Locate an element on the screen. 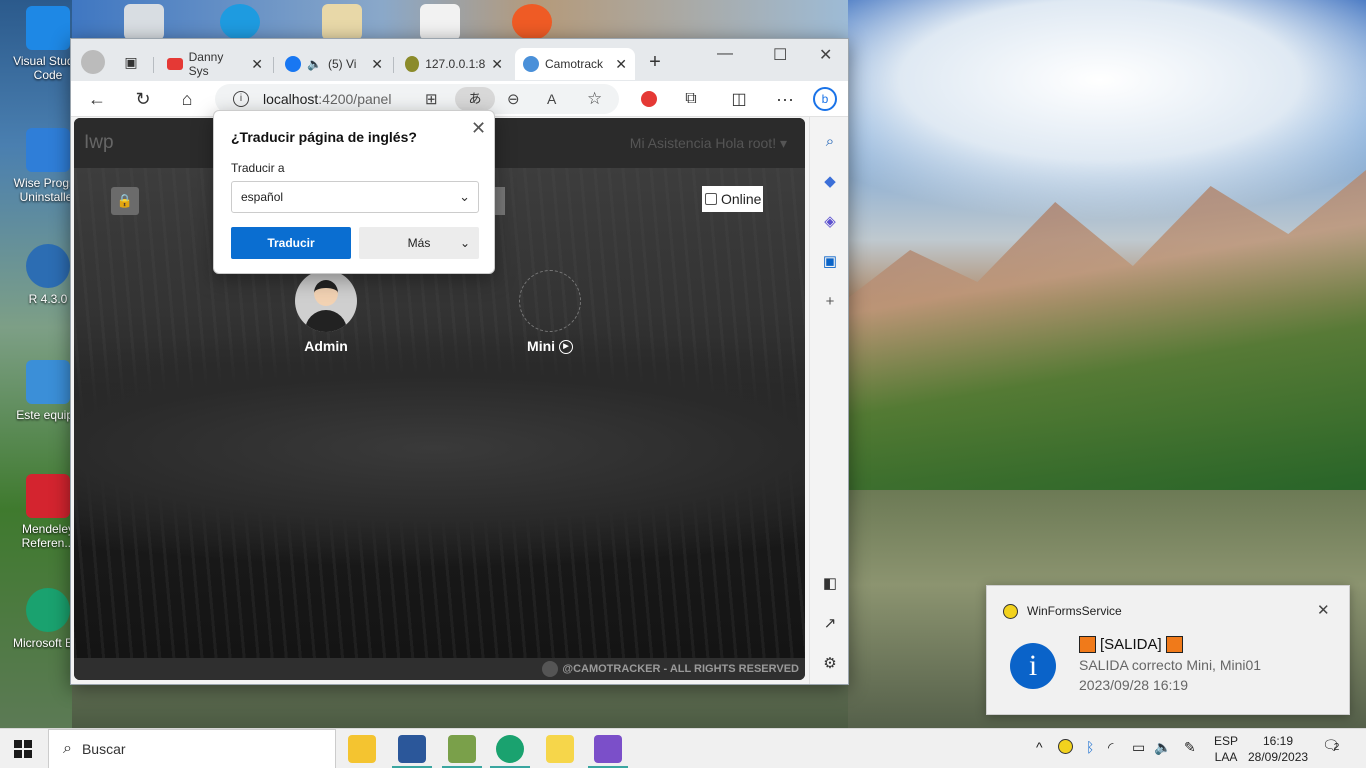 This screenshot has width=1366, height=768. volume-icon: 🔈 is located at coordinates (1162, 747).